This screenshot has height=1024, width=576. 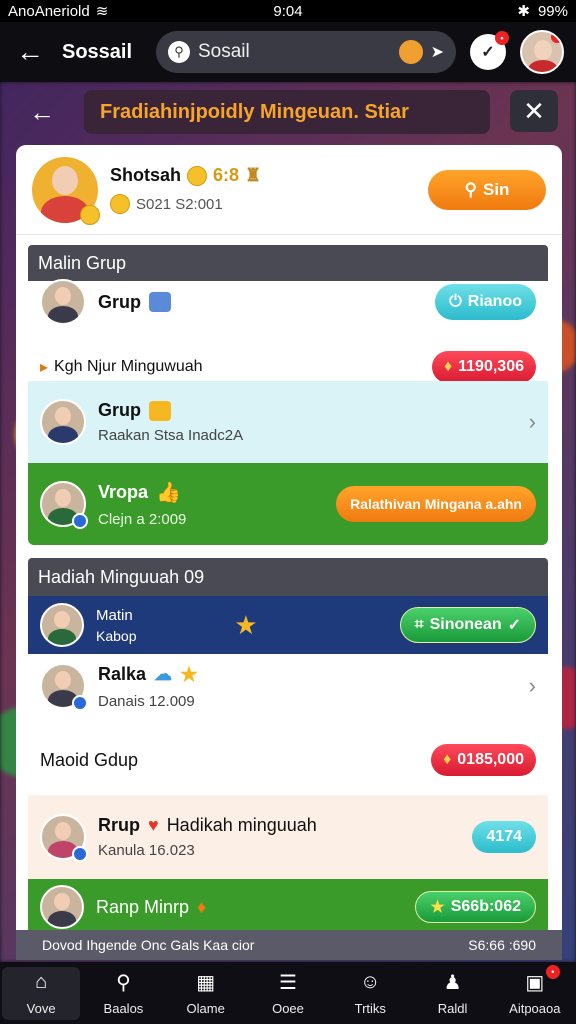 I want to click on section-title: Malin Grup, so click(x=82, y=262).